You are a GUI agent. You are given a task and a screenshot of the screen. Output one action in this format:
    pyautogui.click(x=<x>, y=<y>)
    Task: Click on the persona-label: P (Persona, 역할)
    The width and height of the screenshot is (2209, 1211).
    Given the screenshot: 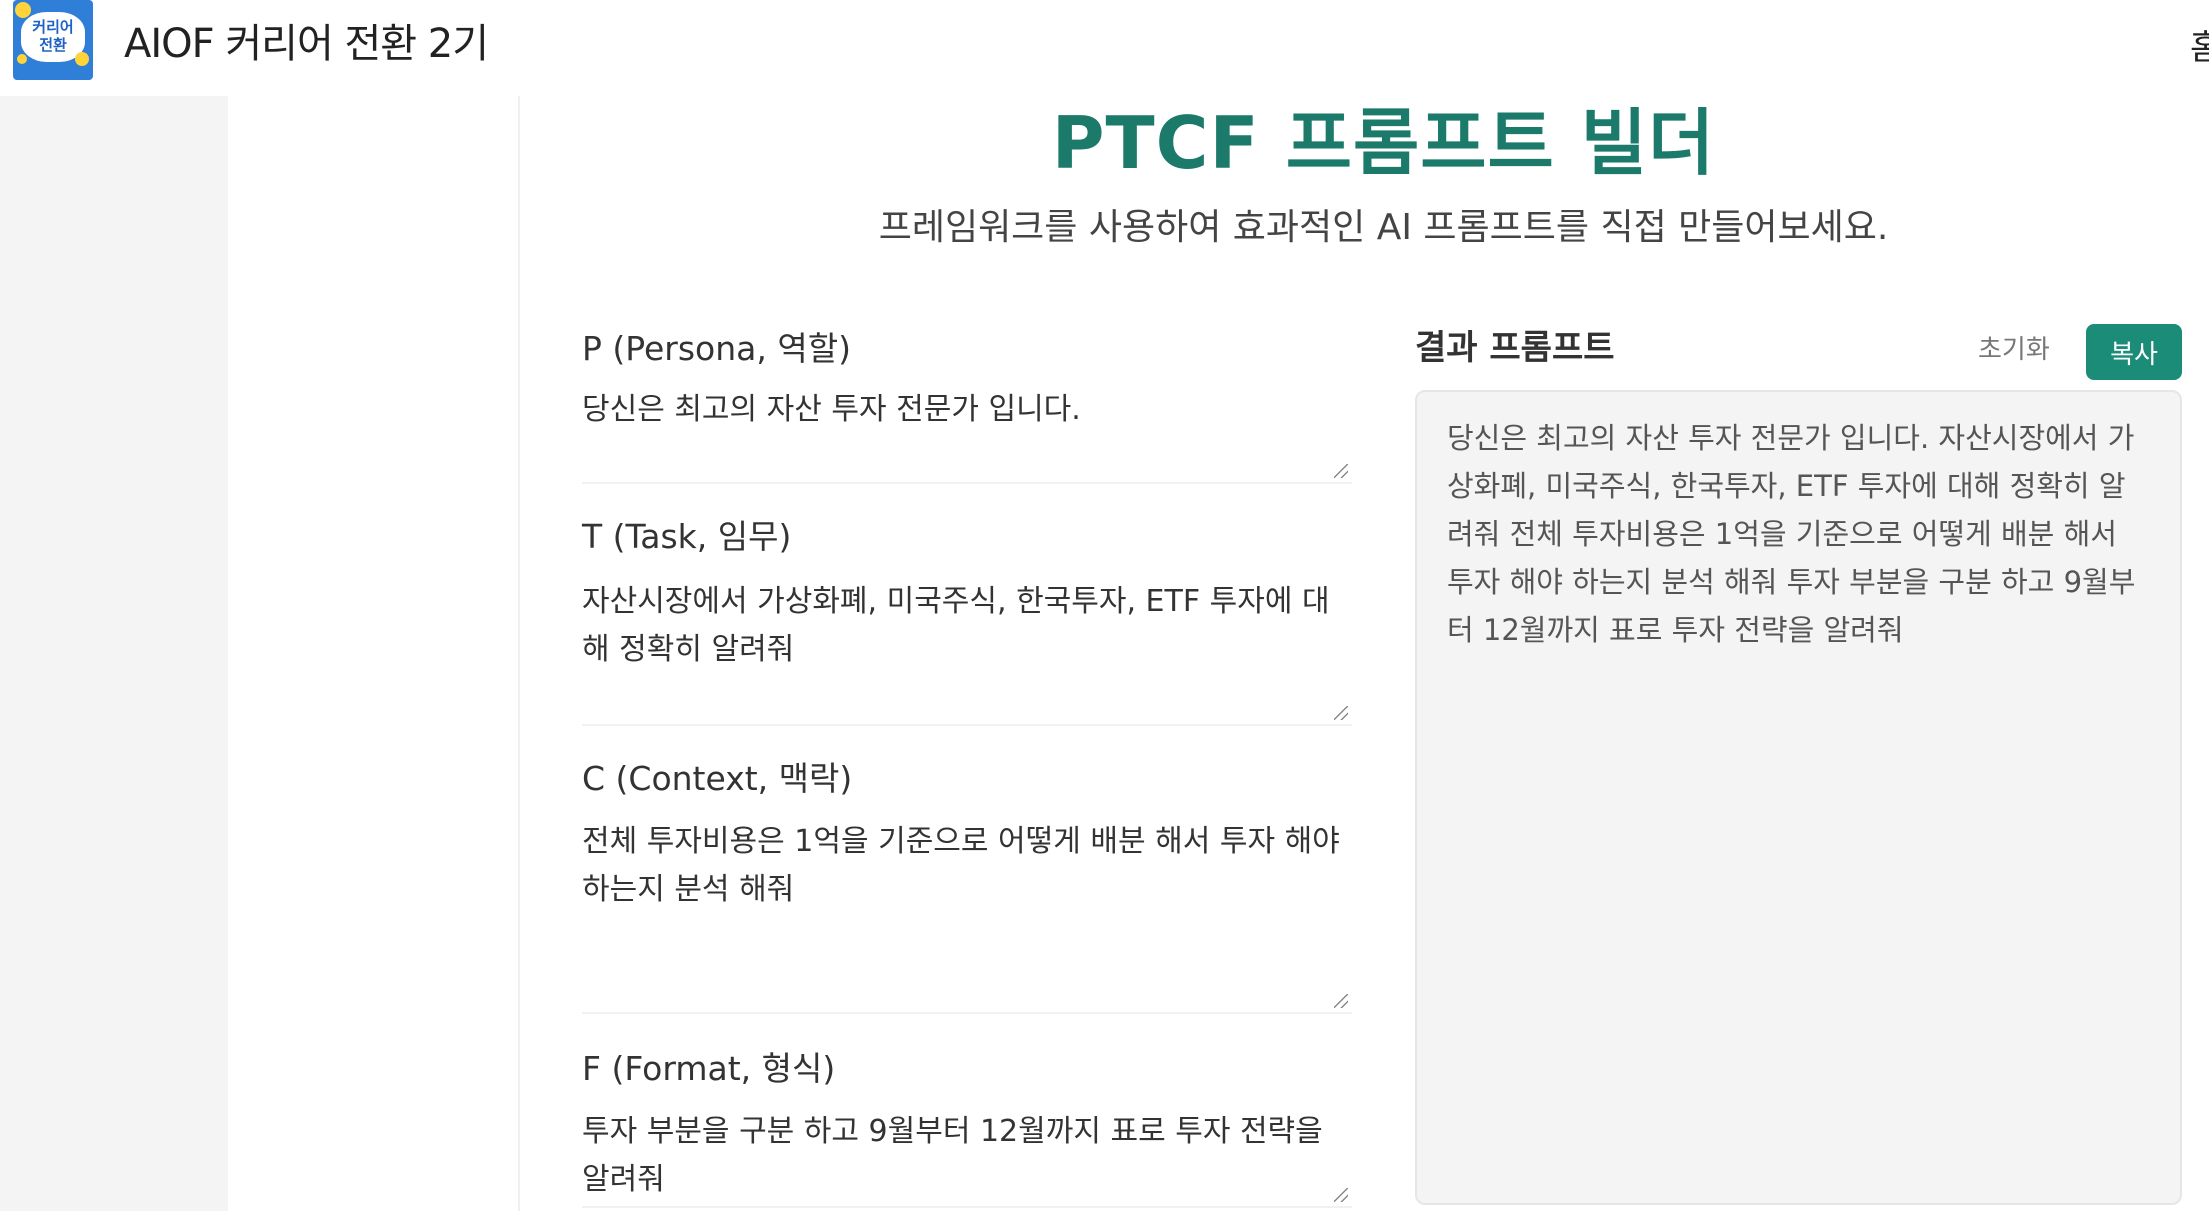 What is the action you would take?
    pyautogui.click(x=716, y=348)
    